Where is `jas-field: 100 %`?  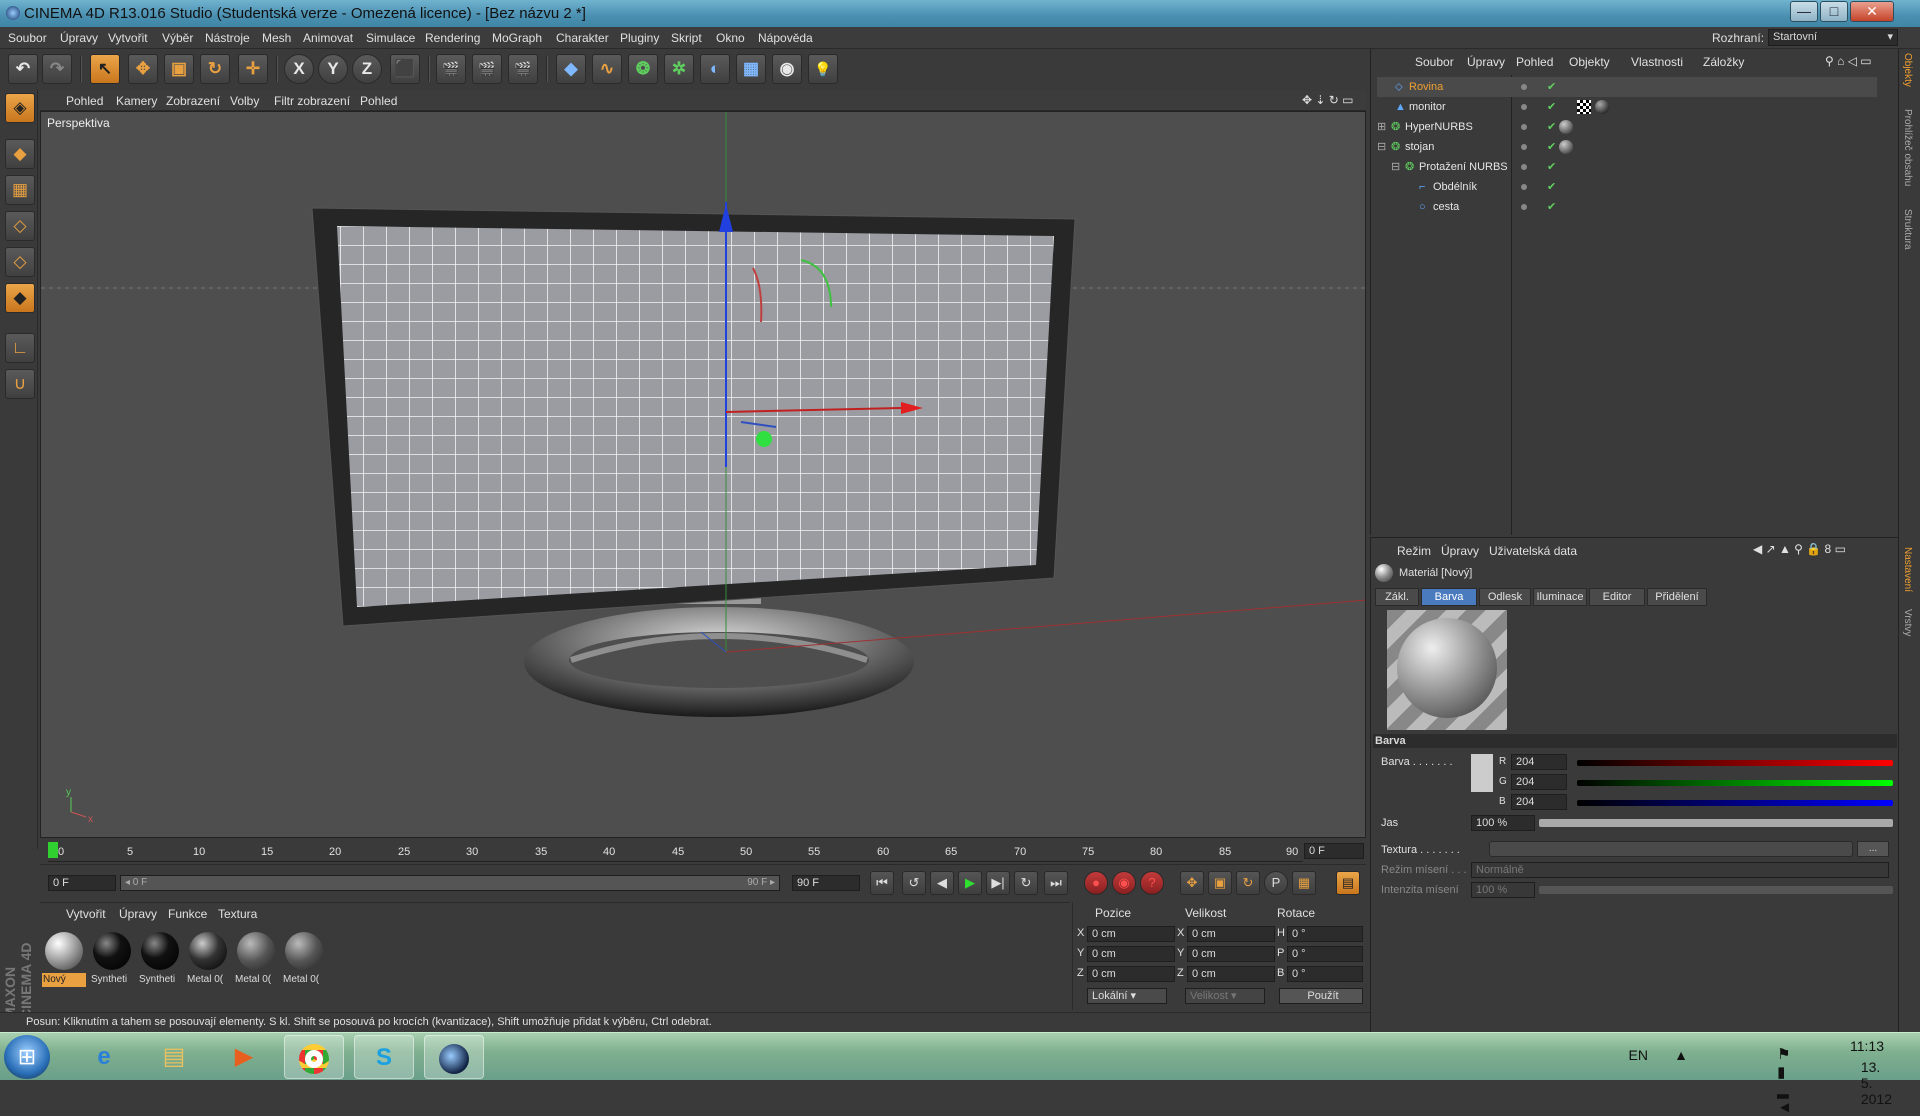 jas-field: 100 % is located at coordinates (1503, 823).